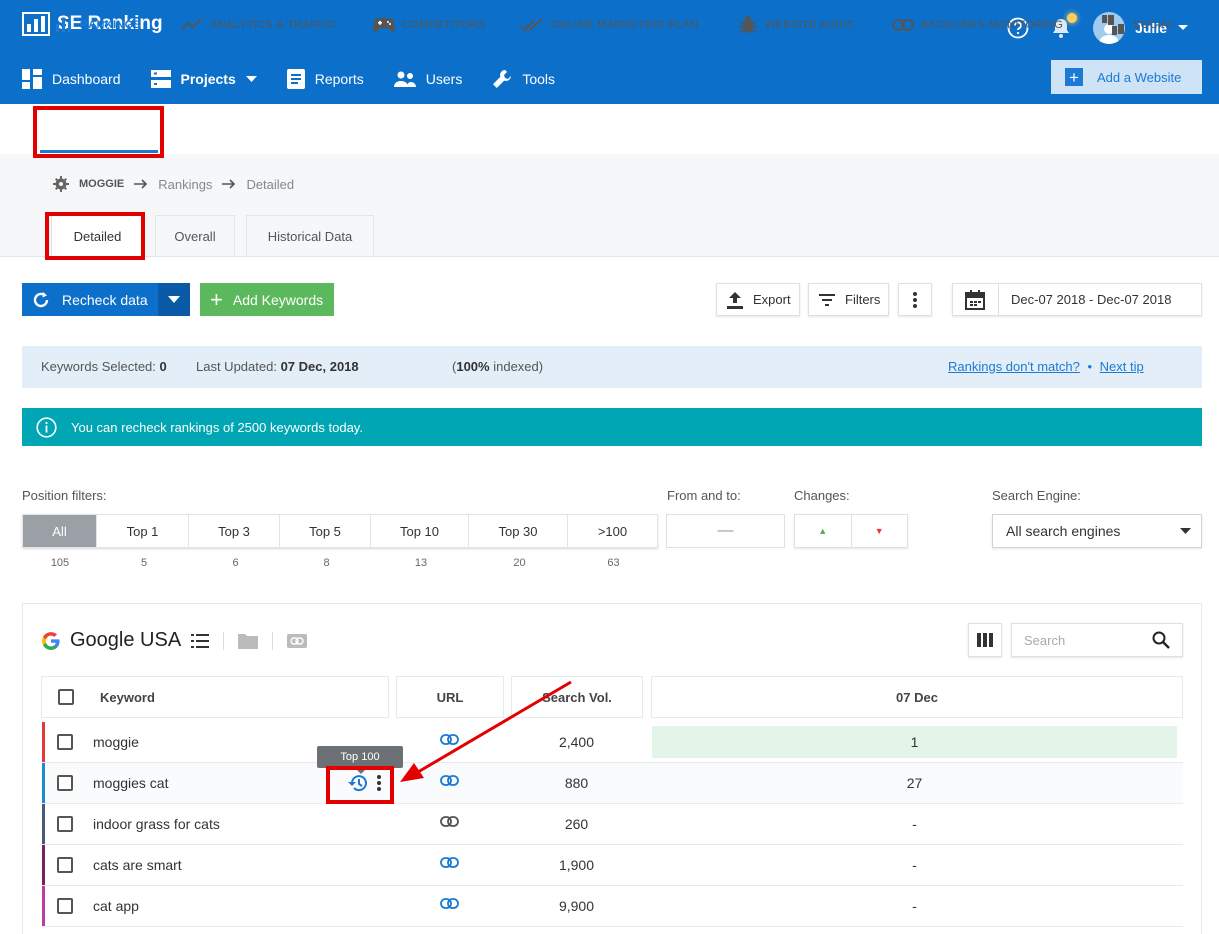  Describe the element at coordinates (1126, 77) in the screenshot. I see `add-website-button: + Add a Website` at that location.